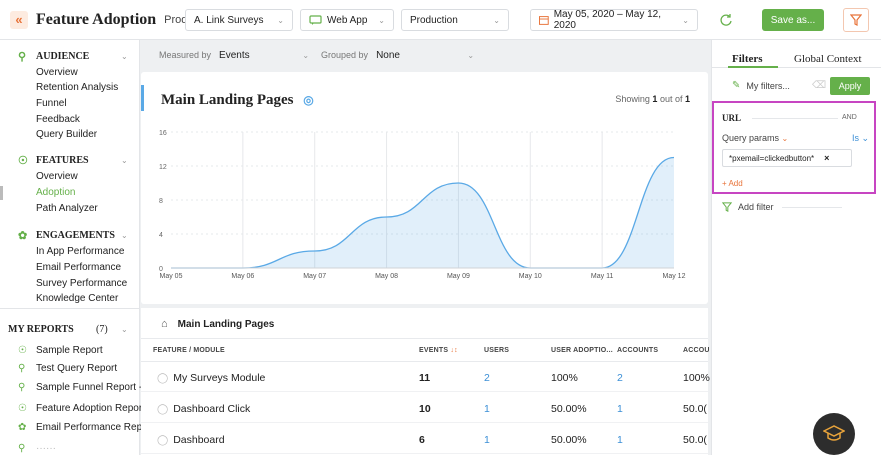 This screenshot has height=455, width=881. I want to click on help-button, so click(834, 434).